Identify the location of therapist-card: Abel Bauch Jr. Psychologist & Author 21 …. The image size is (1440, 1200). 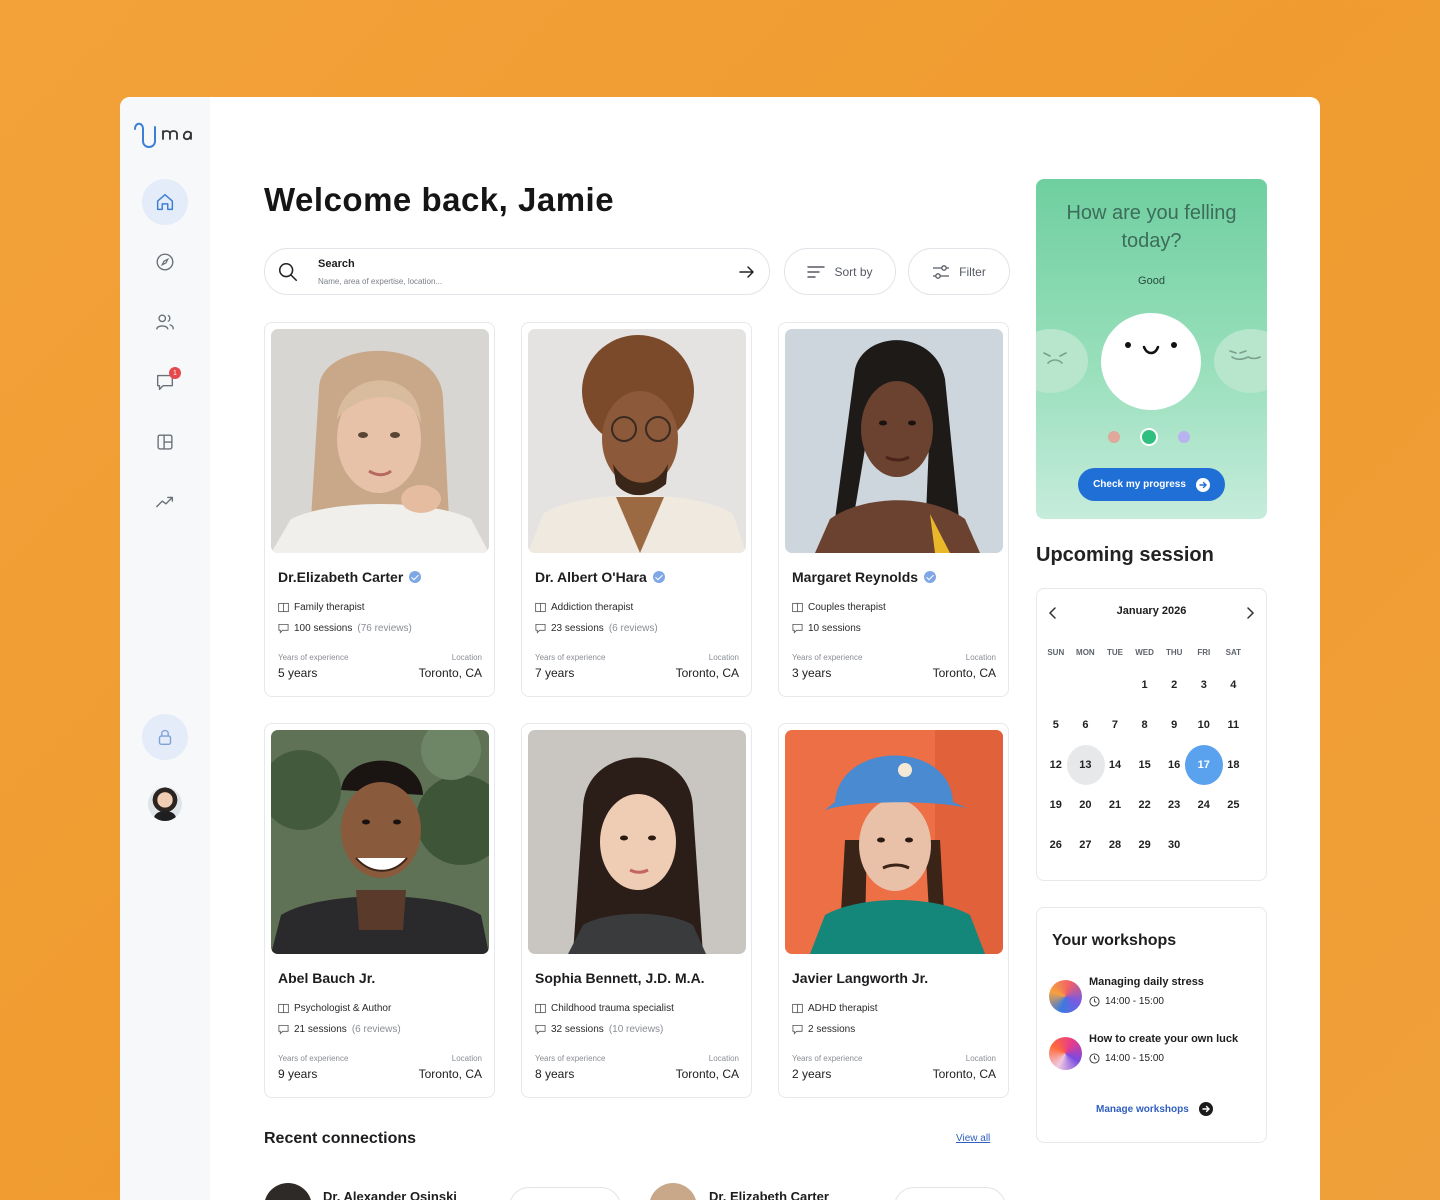
(379, 910).